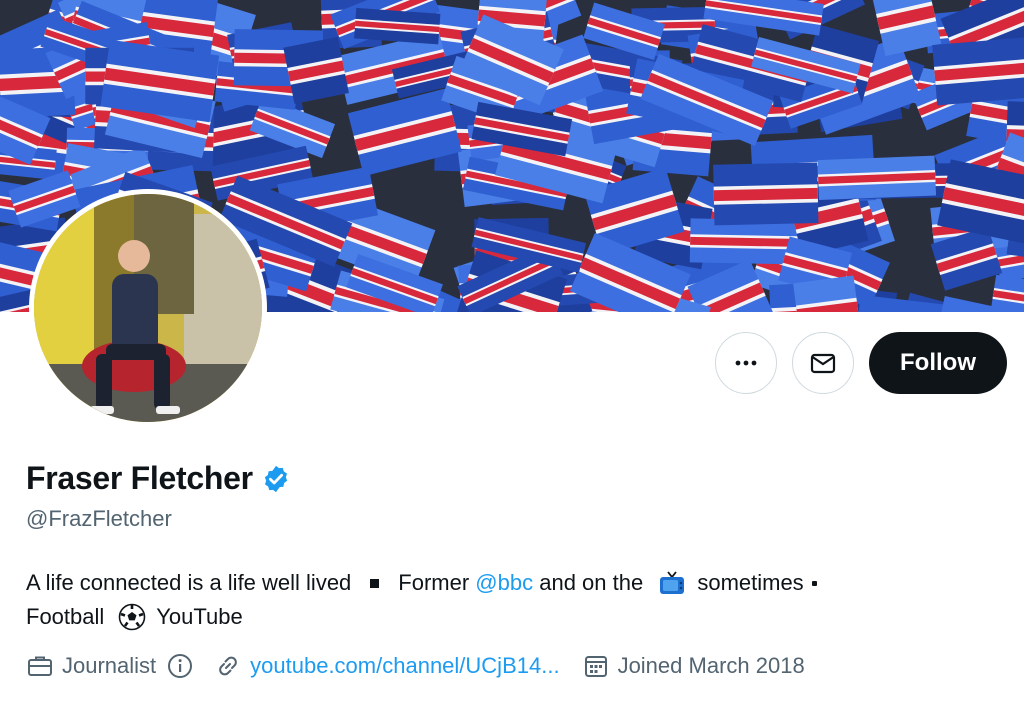 The image size is (1024, 704). Describe the element at coordinates (437, 582) in the screenshot. I see `bio-text: Former` at that location.